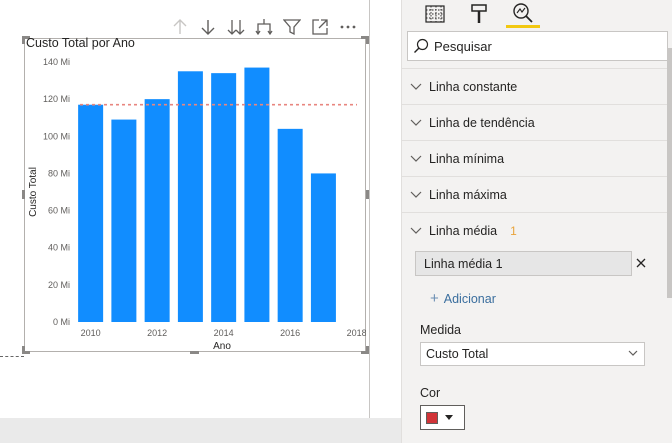  Describe the element at coordinates (432, 417) in the screenshot. I see `color-swatch` at that location.